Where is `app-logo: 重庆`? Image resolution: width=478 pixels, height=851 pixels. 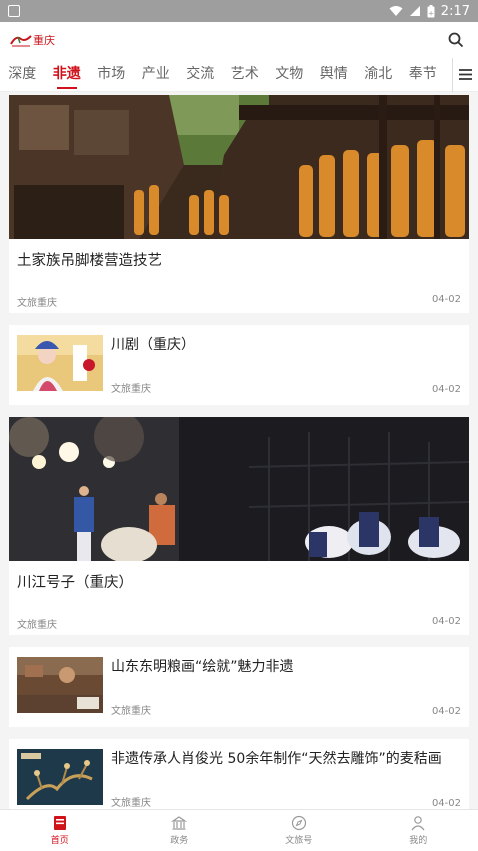 app-logo: 重庆 is located at coordinates (227, 40).